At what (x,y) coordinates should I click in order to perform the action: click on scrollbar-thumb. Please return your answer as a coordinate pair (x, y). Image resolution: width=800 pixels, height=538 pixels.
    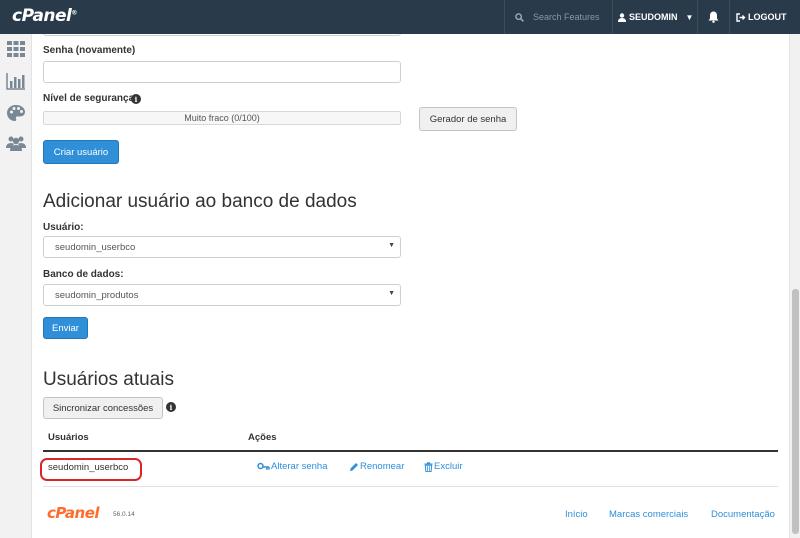
    Looking at the image, I should click on (795, 411).